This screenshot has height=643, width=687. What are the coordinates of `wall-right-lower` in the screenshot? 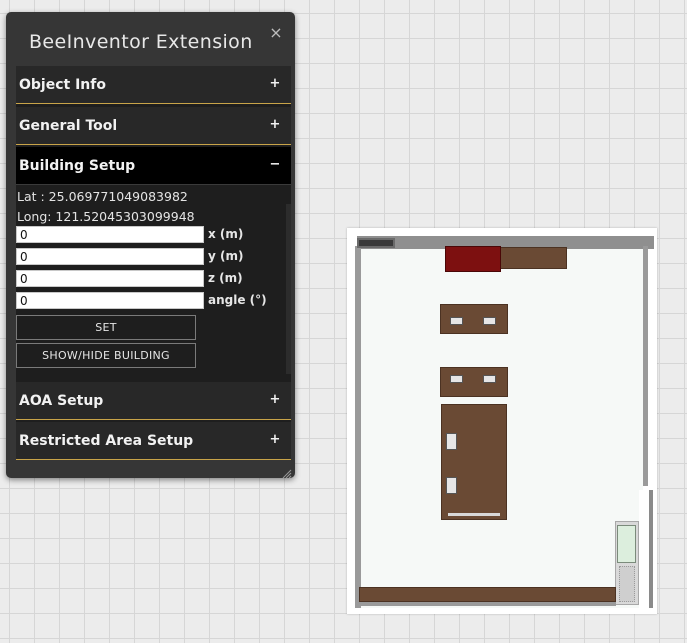 It's located at (651, 549).